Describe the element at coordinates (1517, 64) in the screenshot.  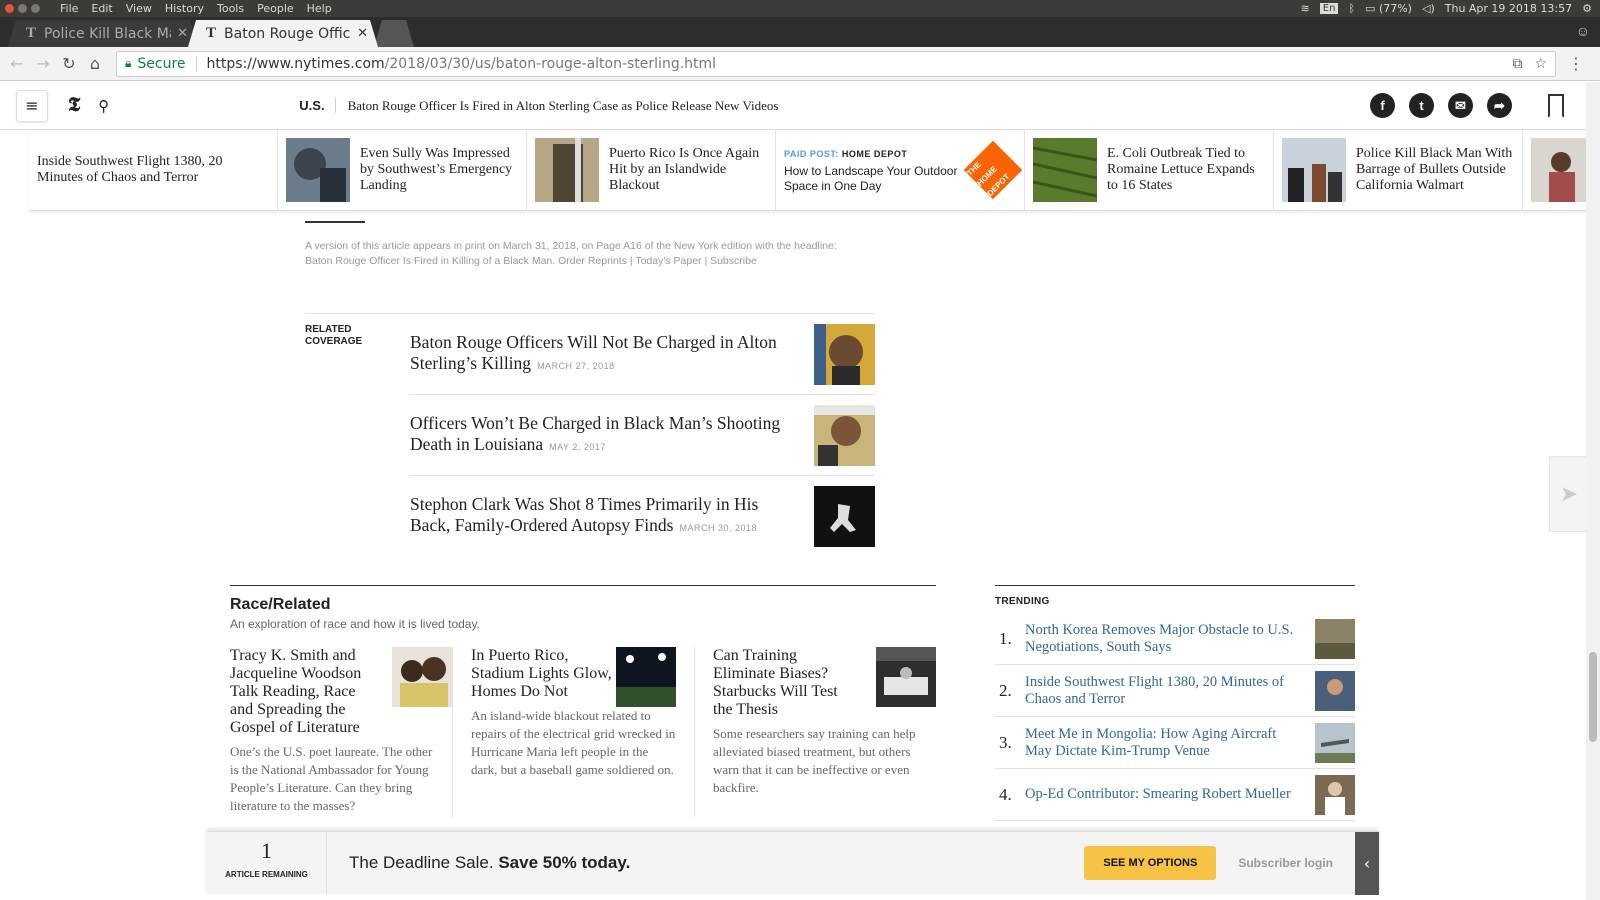
I see `translate-icon: ⧉` at that location.